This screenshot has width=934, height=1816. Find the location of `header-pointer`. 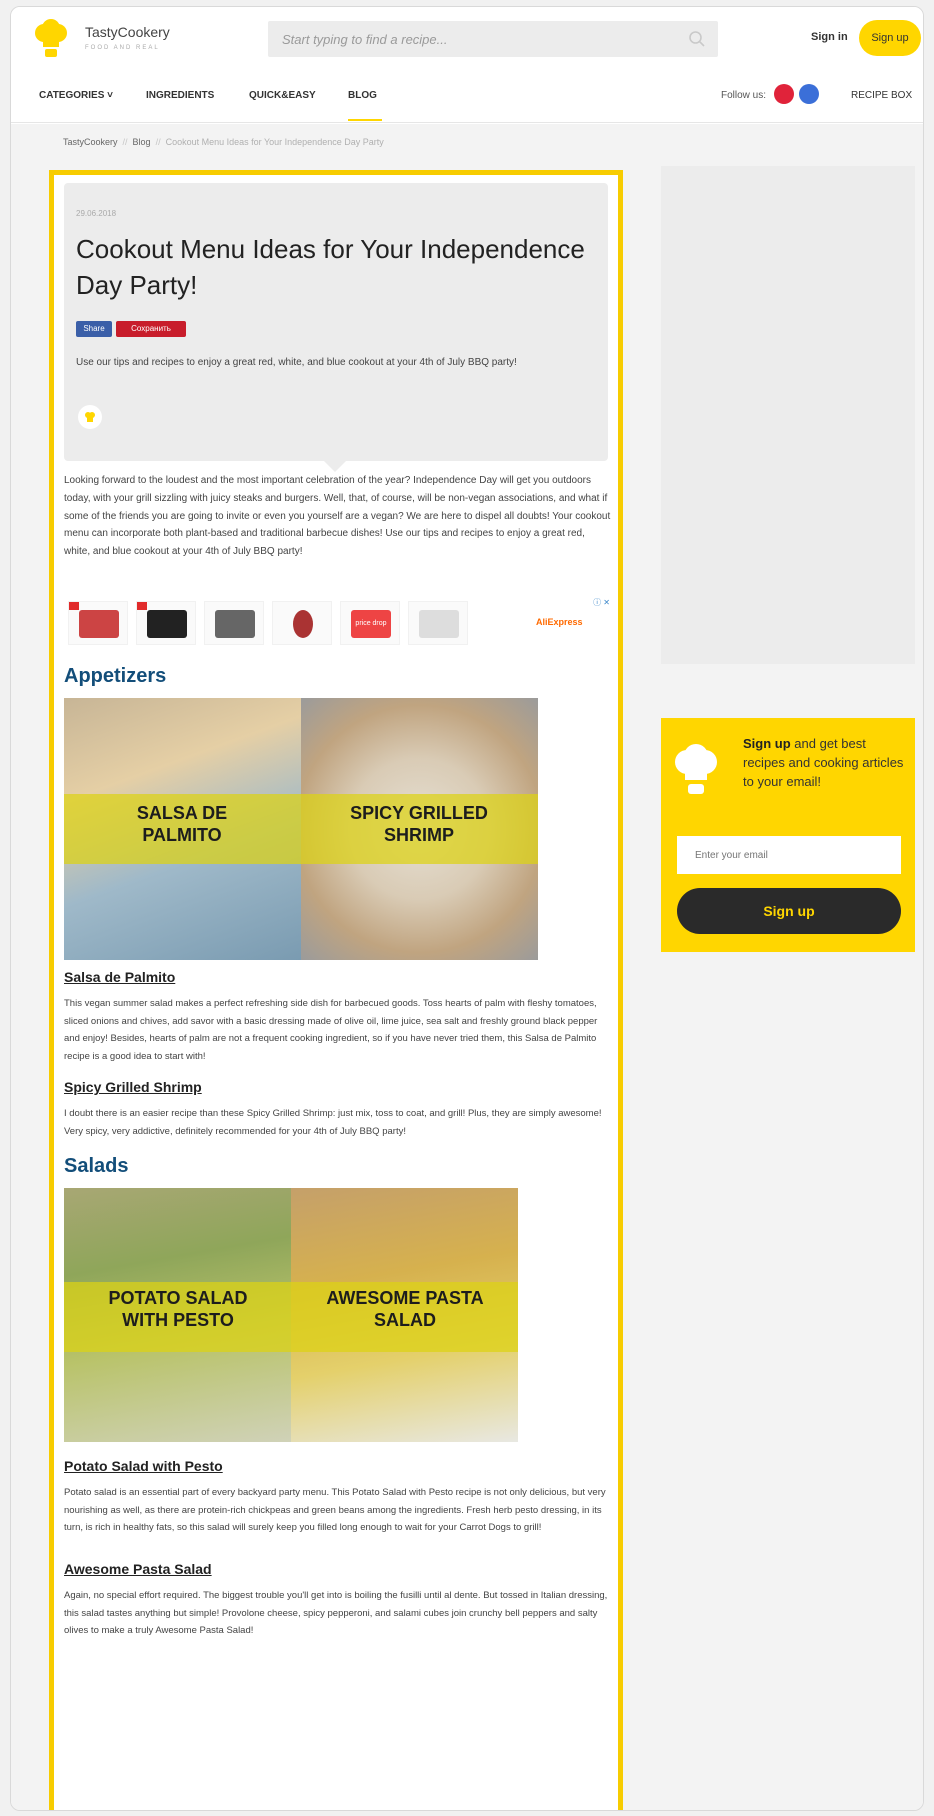

header-pointer is located at coordinates (335, 466).